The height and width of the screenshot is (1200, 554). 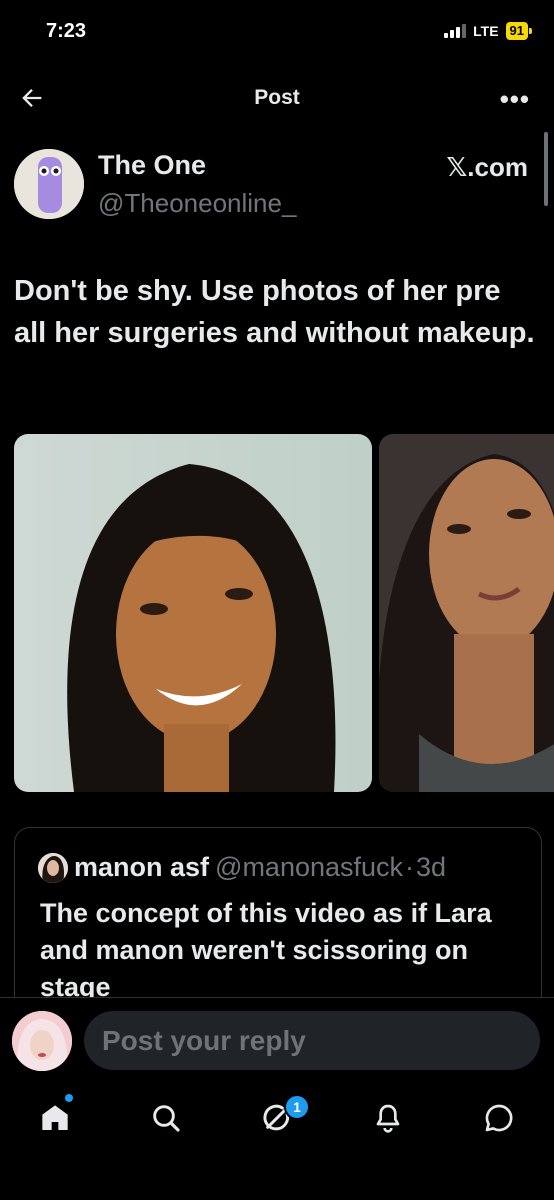 I want to click on quote-avatar, so click(x=53, y=867).